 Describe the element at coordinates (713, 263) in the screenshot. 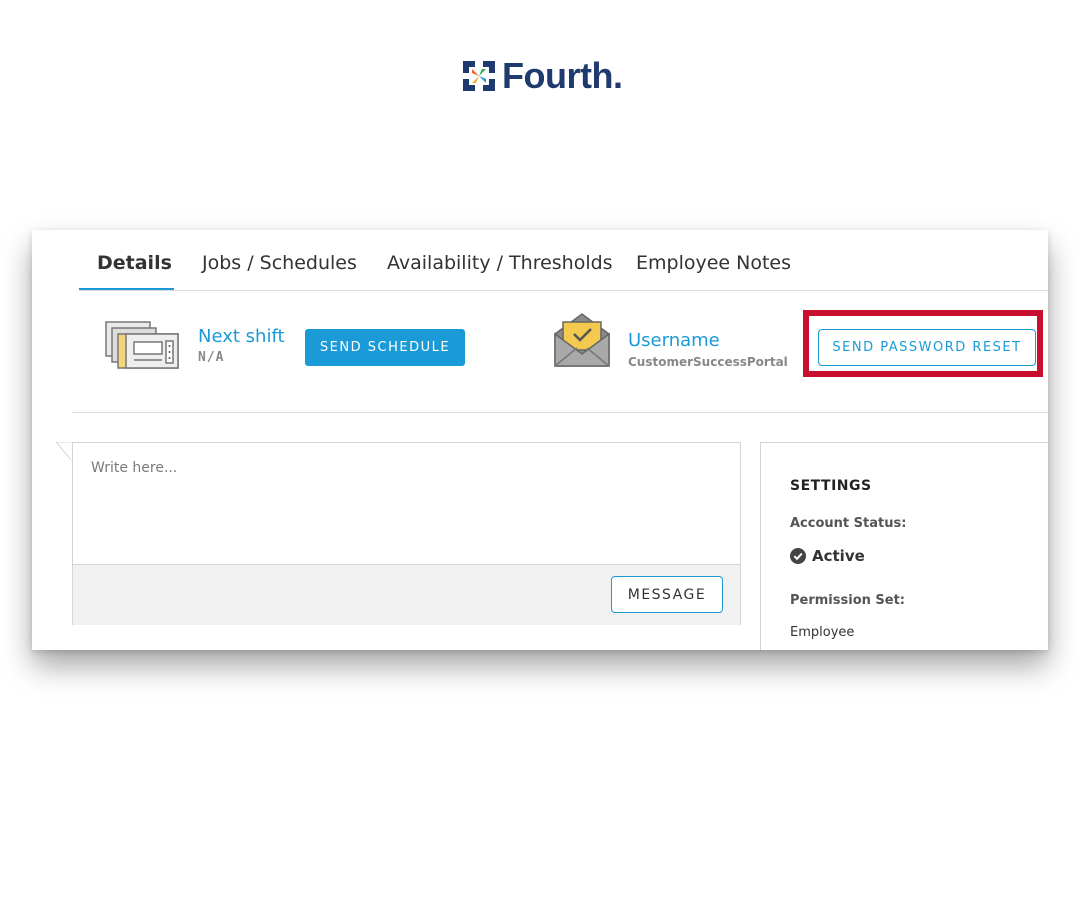

I see `tab-employee-notes: Employee Notes` at that location.